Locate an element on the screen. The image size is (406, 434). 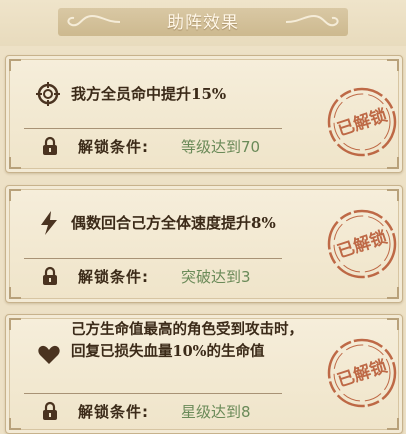
effect-text: 偶数回合己方全体速度提升8% is located at coordinates (173, 223).